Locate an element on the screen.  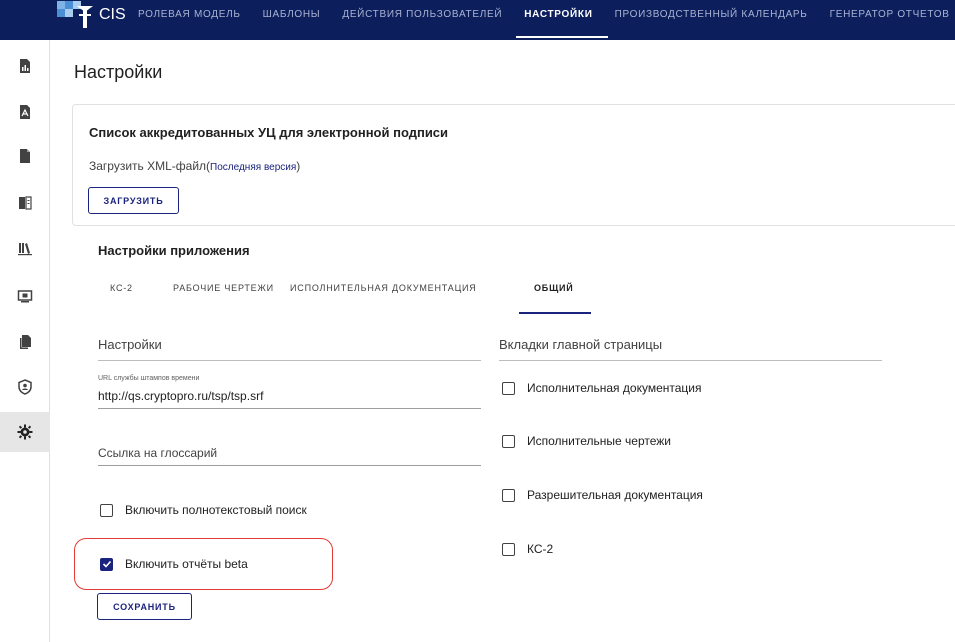
main-tab-executive-docs-row: Исполнительная документация is located at coordinates (601, 388).